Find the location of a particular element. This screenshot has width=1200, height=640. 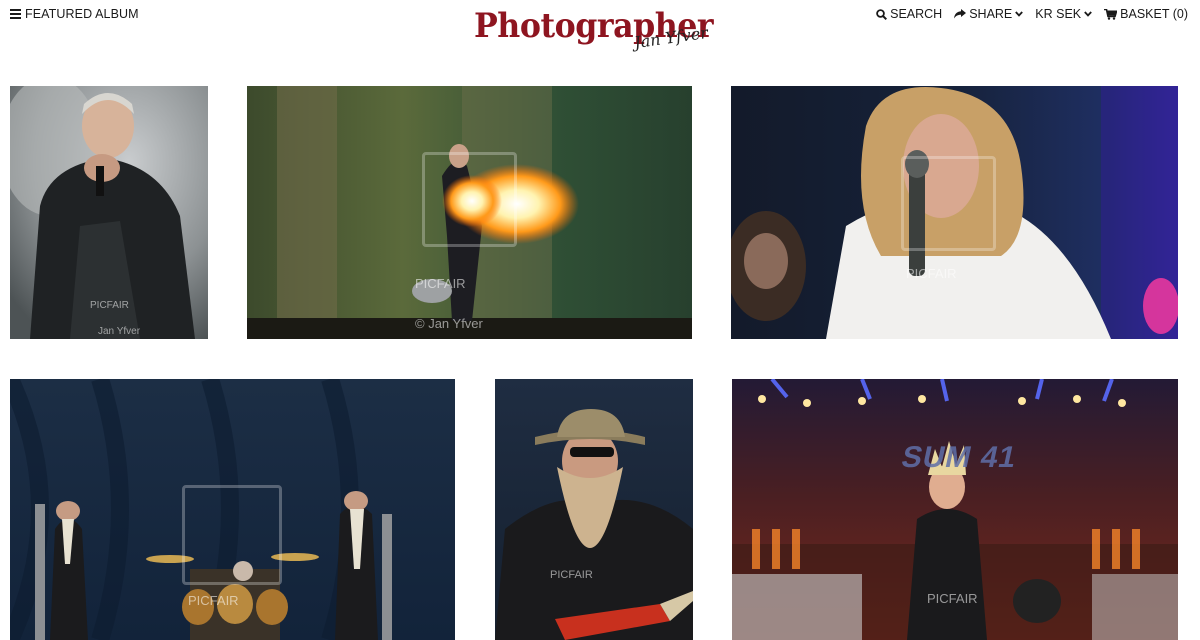

share-icon is located at coordinates (960, 14).